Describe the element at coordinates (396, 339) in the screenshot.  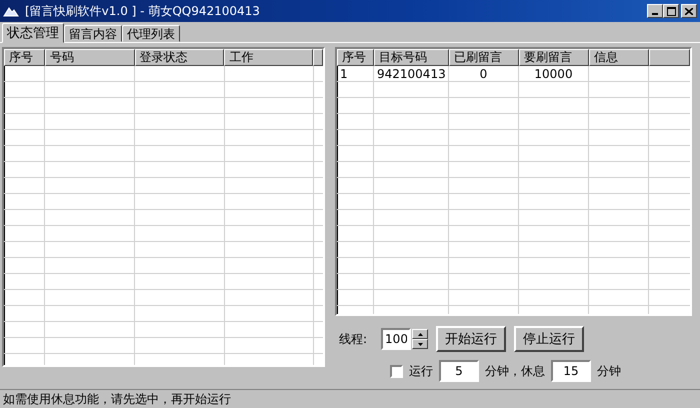
I see `threads-field: 100` at that location.